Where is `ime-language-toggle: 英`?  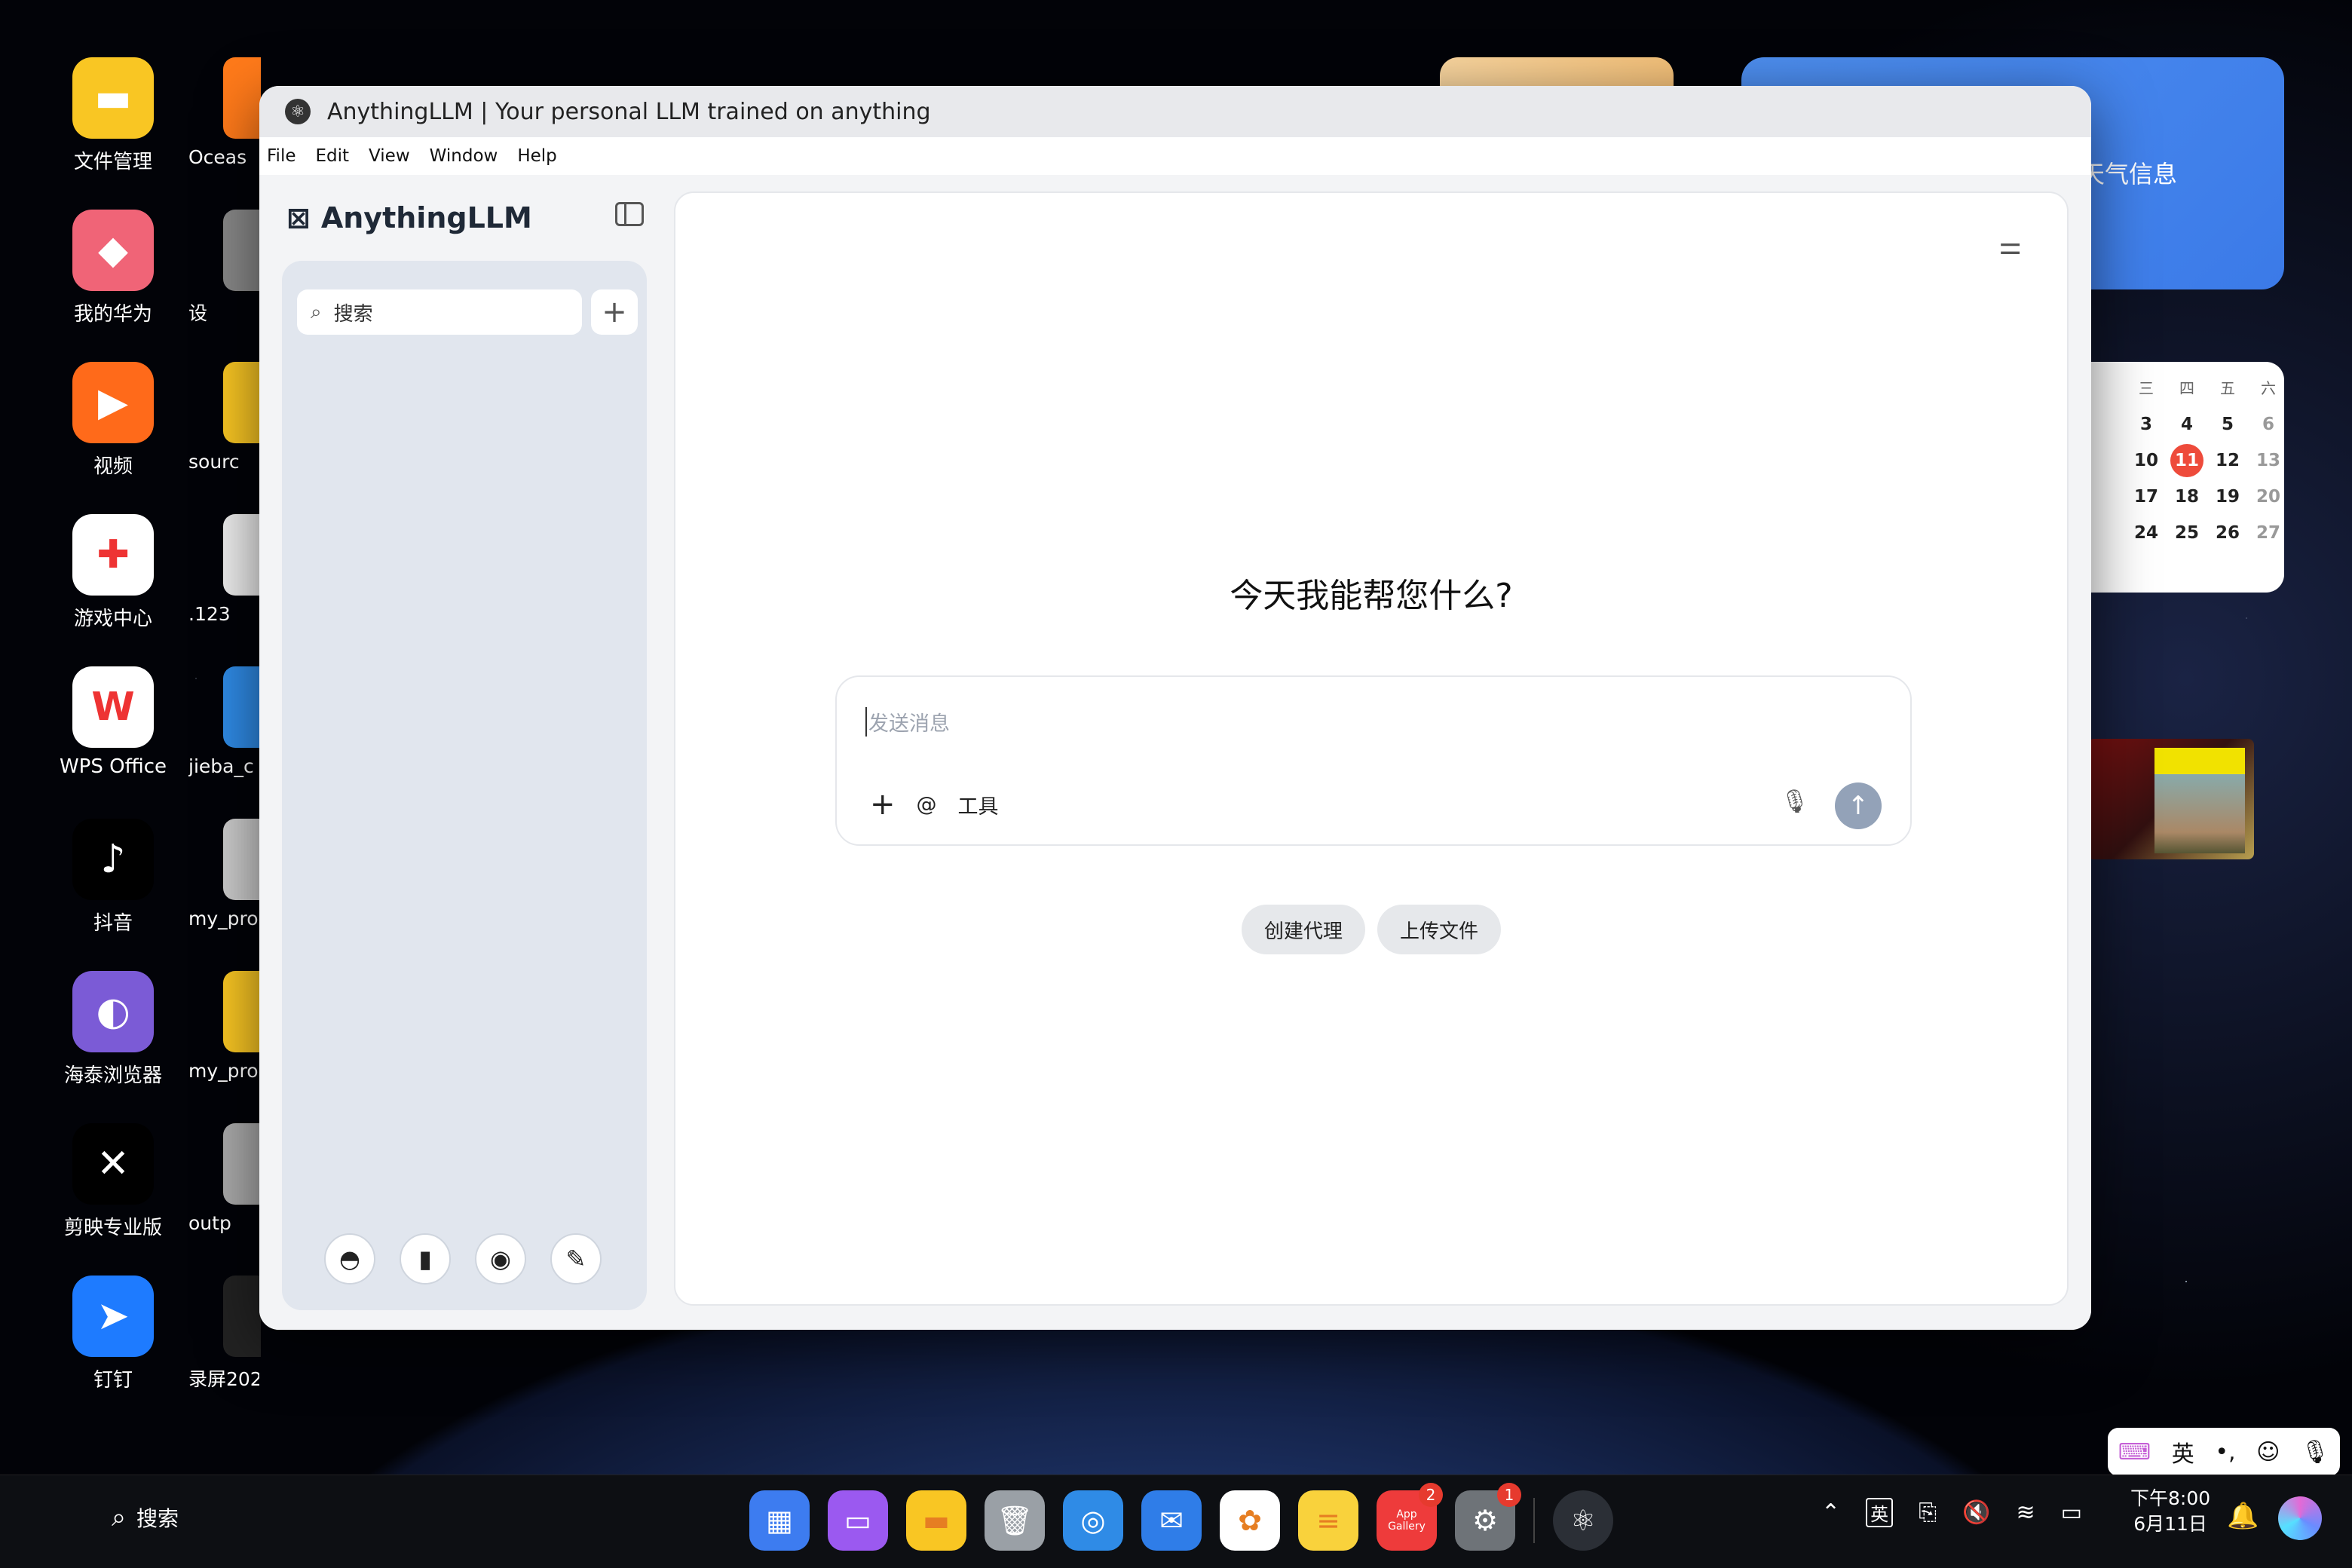
ime-language-toggle: 英 is located at coordinates (2183, 1451).